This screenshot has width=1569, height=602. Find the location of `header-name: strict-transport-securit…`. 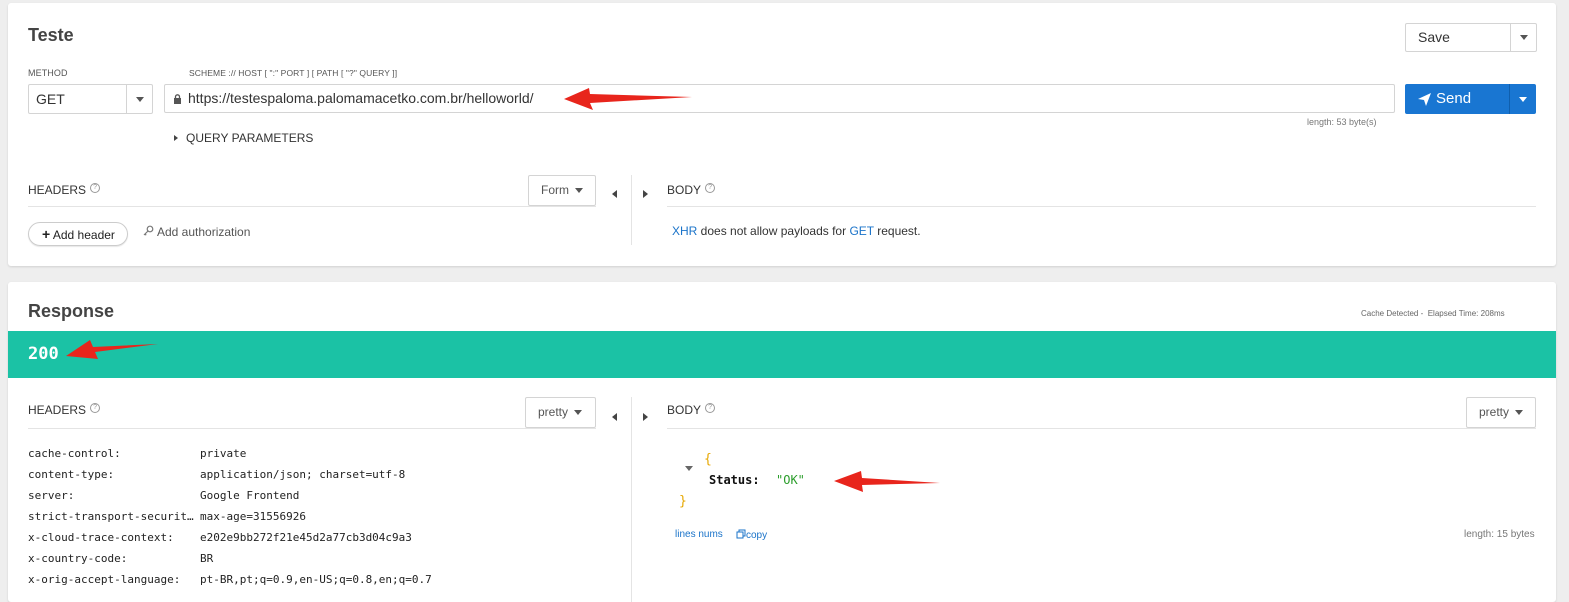

header-name: strict-transport-securit… is located at coordinates (111, 516).